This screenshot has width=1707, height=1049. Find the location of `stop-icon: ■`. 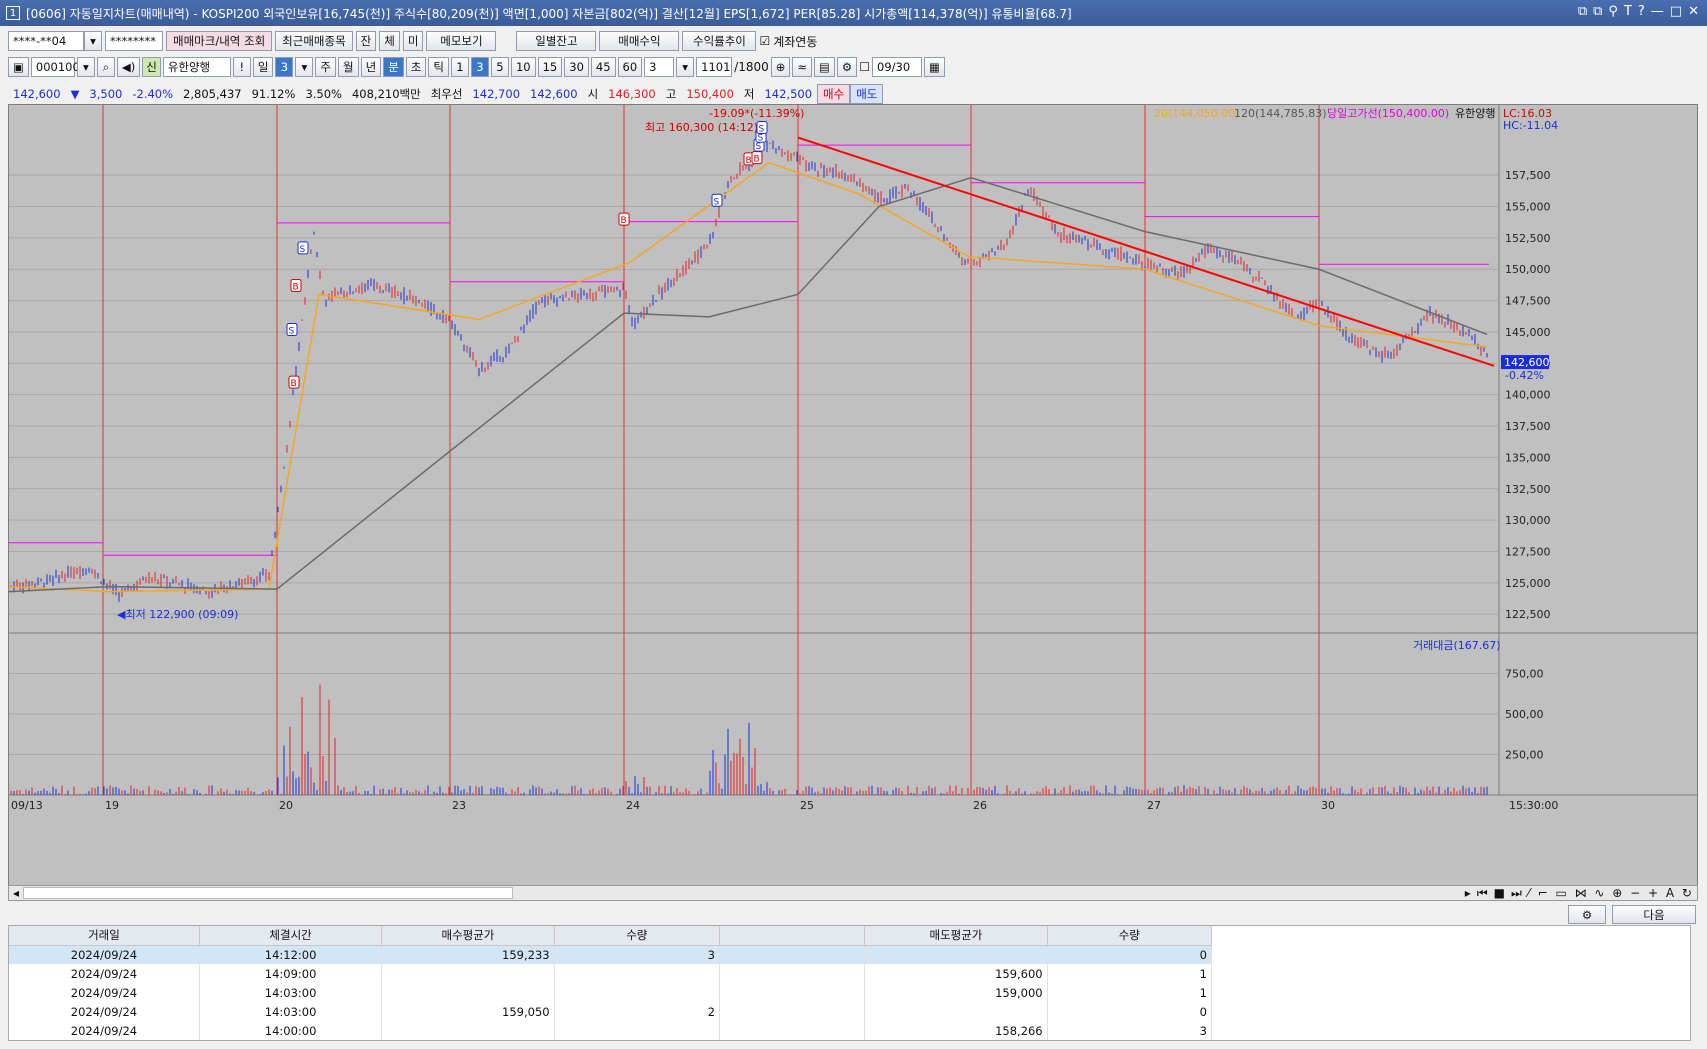

stop-icon: ■ is located at coordinates (1499, 893).